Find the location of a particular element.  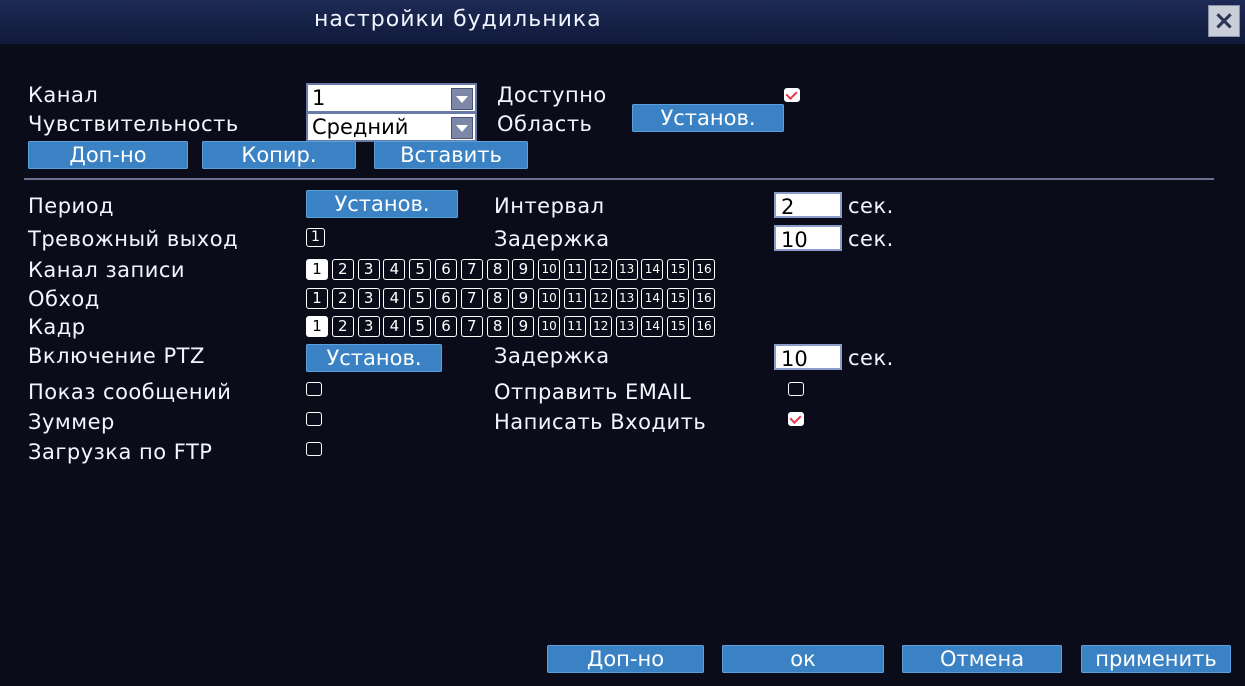

cancel-button: Отмена is located at coordinates (982, 659).